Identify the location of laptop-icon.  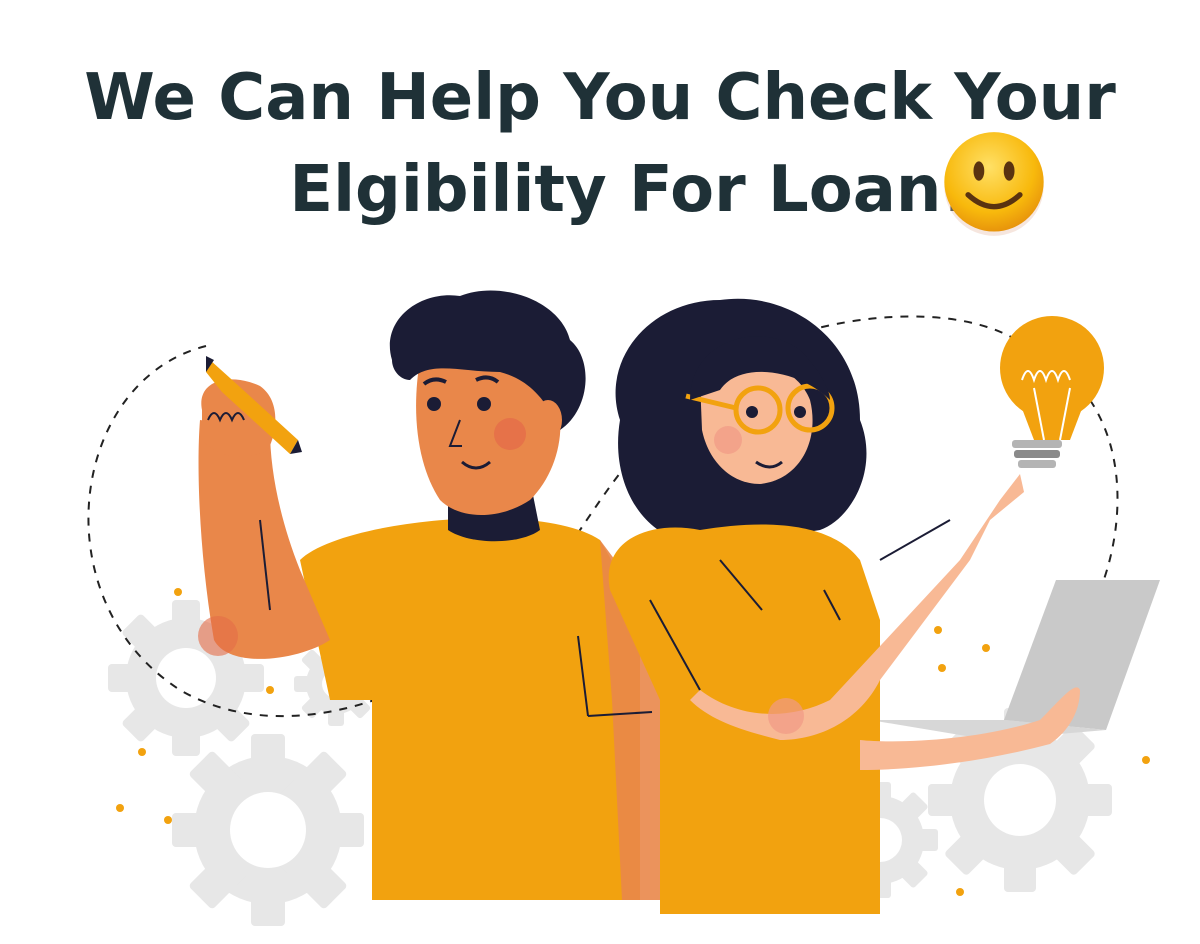
(1015, 660).